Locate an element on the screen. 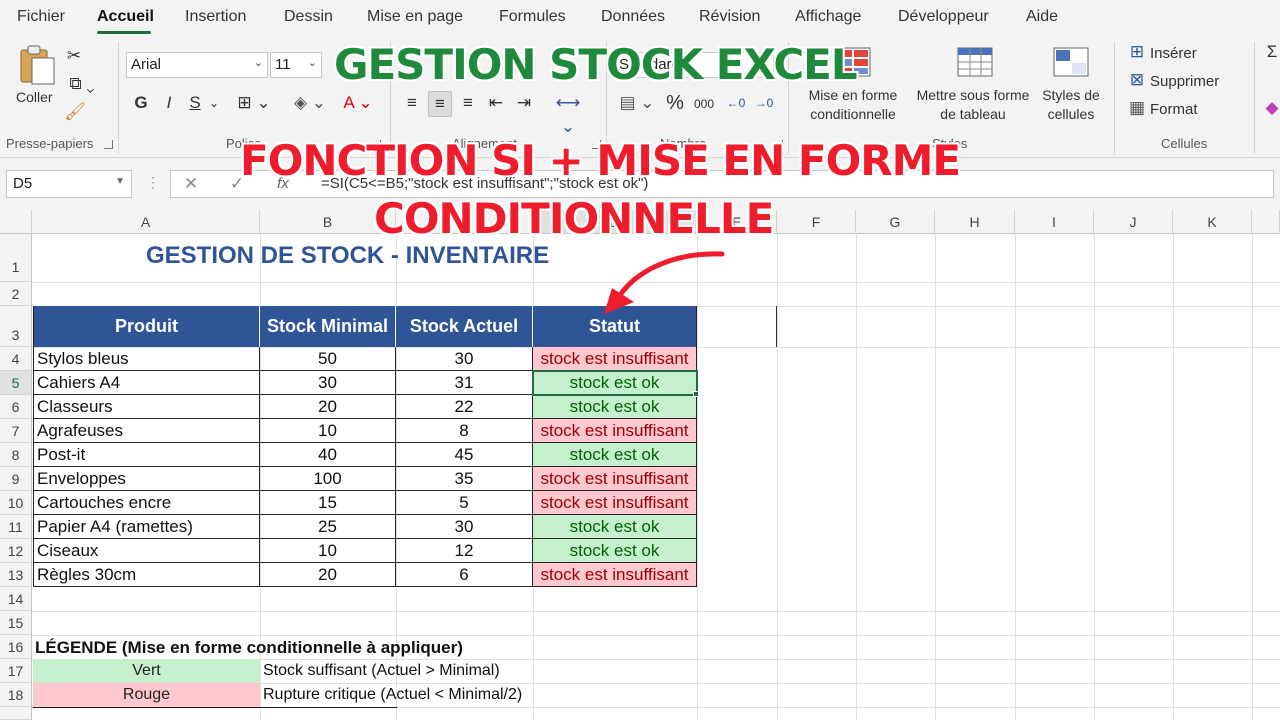 Image resolution: width=1280 pixels, height=720 pixels. increase-decimal-icon: ←0 is located at coordinates (736, 104).